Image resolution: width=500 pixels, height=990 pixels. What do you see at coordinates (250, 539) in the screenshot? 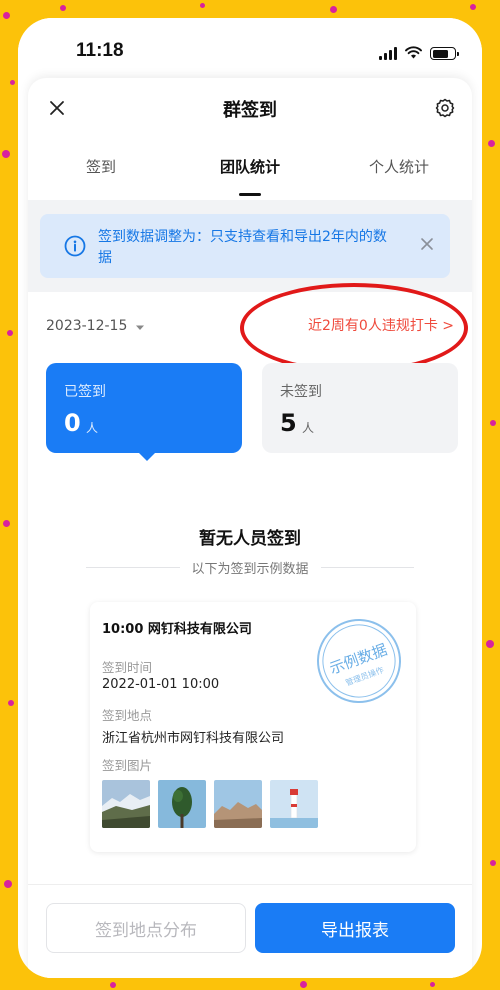
I see `empty-state-title: 暂无人员签到` at bounding box center [250, 539].